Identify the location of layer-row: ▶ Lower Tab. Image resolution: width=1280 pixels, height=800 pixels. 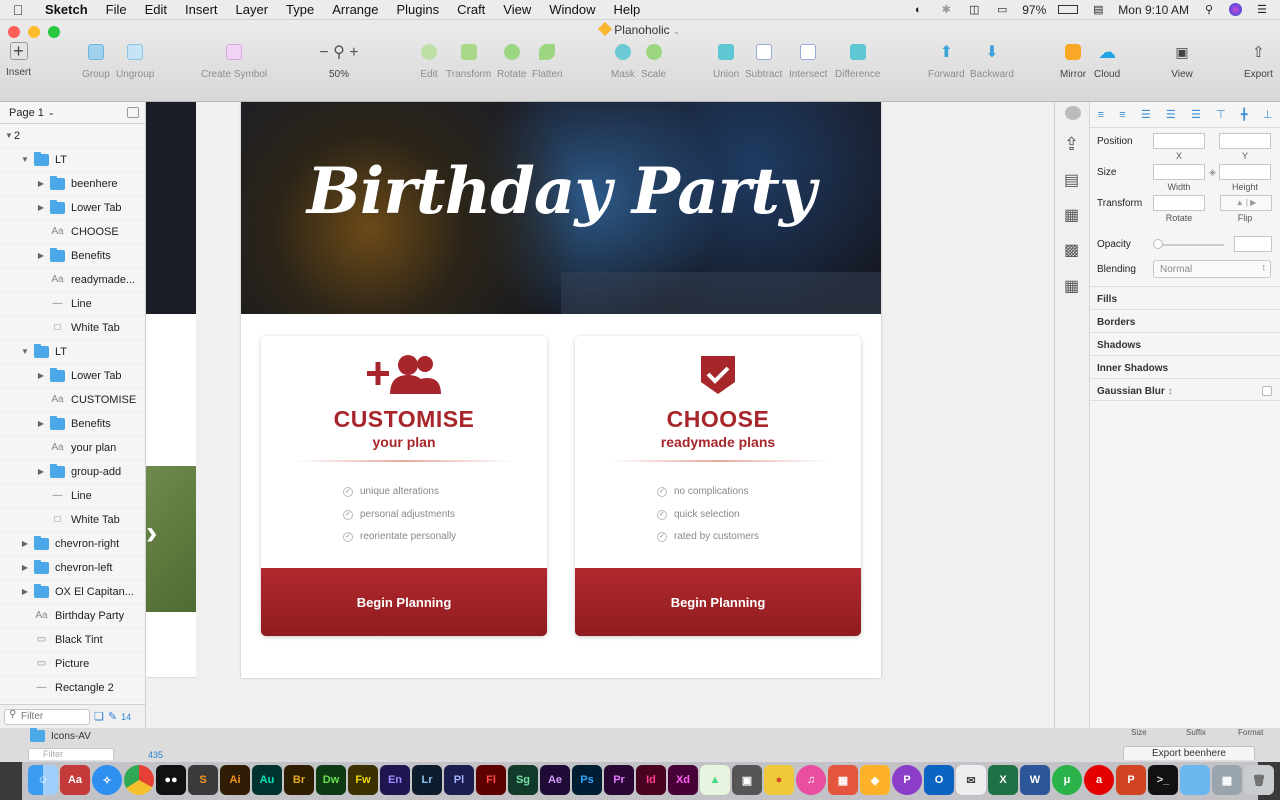
(72, 376).